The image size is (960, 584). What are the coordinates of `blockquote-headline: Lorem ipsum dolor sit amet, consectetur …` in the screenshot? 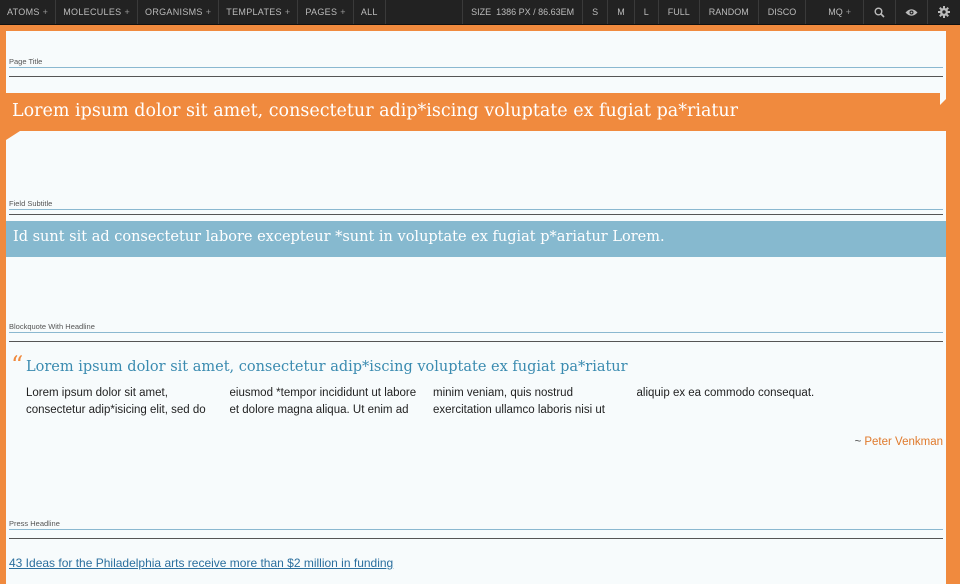 It's located at (327, 367).